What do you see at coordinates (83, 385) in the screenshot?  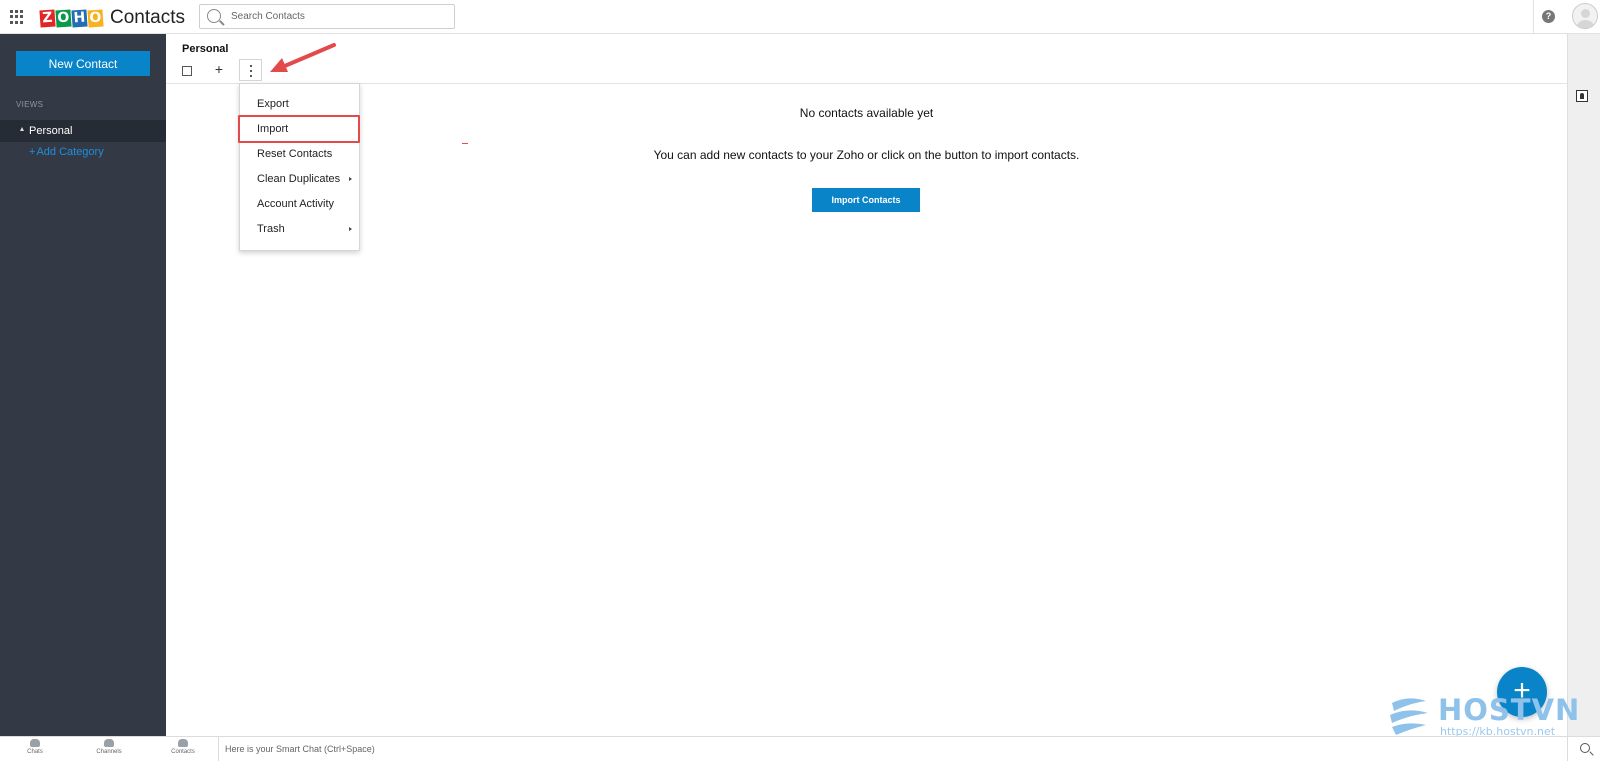 I see `sidebar: New Contact VIEWS Personal +Add Category` at bounding box center [83, 385].